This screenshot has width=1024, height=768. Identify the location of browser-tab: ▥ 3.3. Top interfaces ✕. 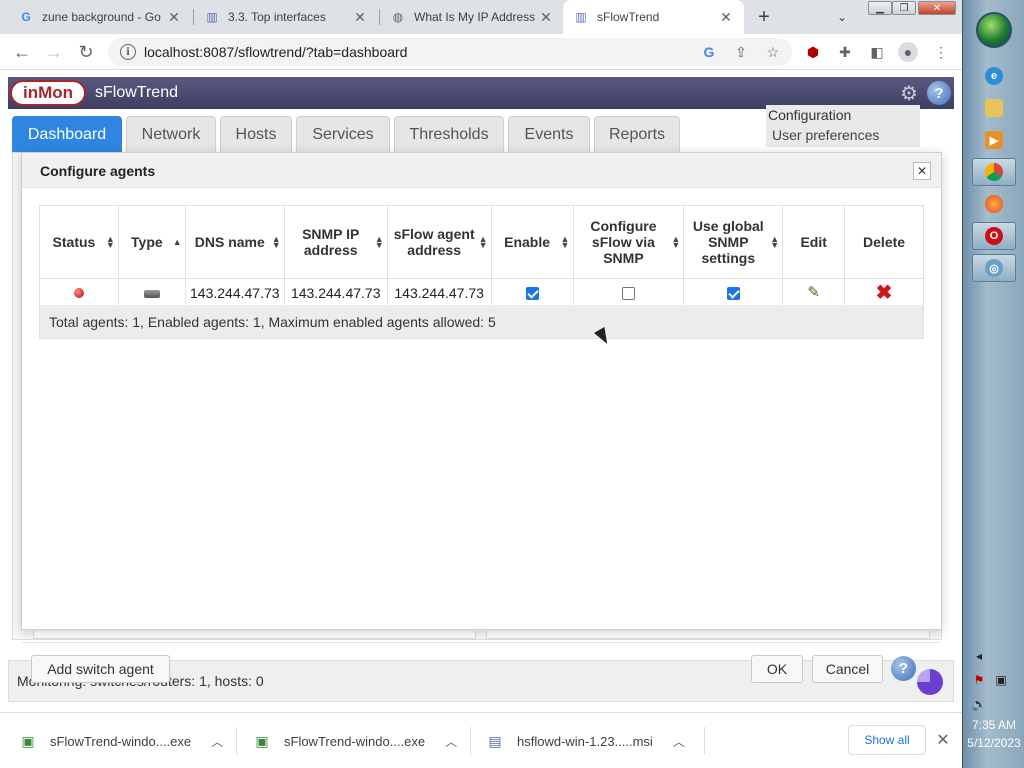
(286, 17).